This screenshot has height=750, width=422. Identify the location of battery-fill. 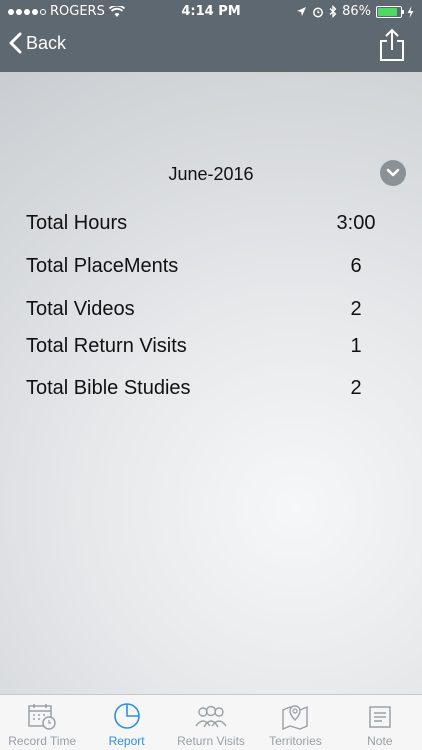
(387, 11).